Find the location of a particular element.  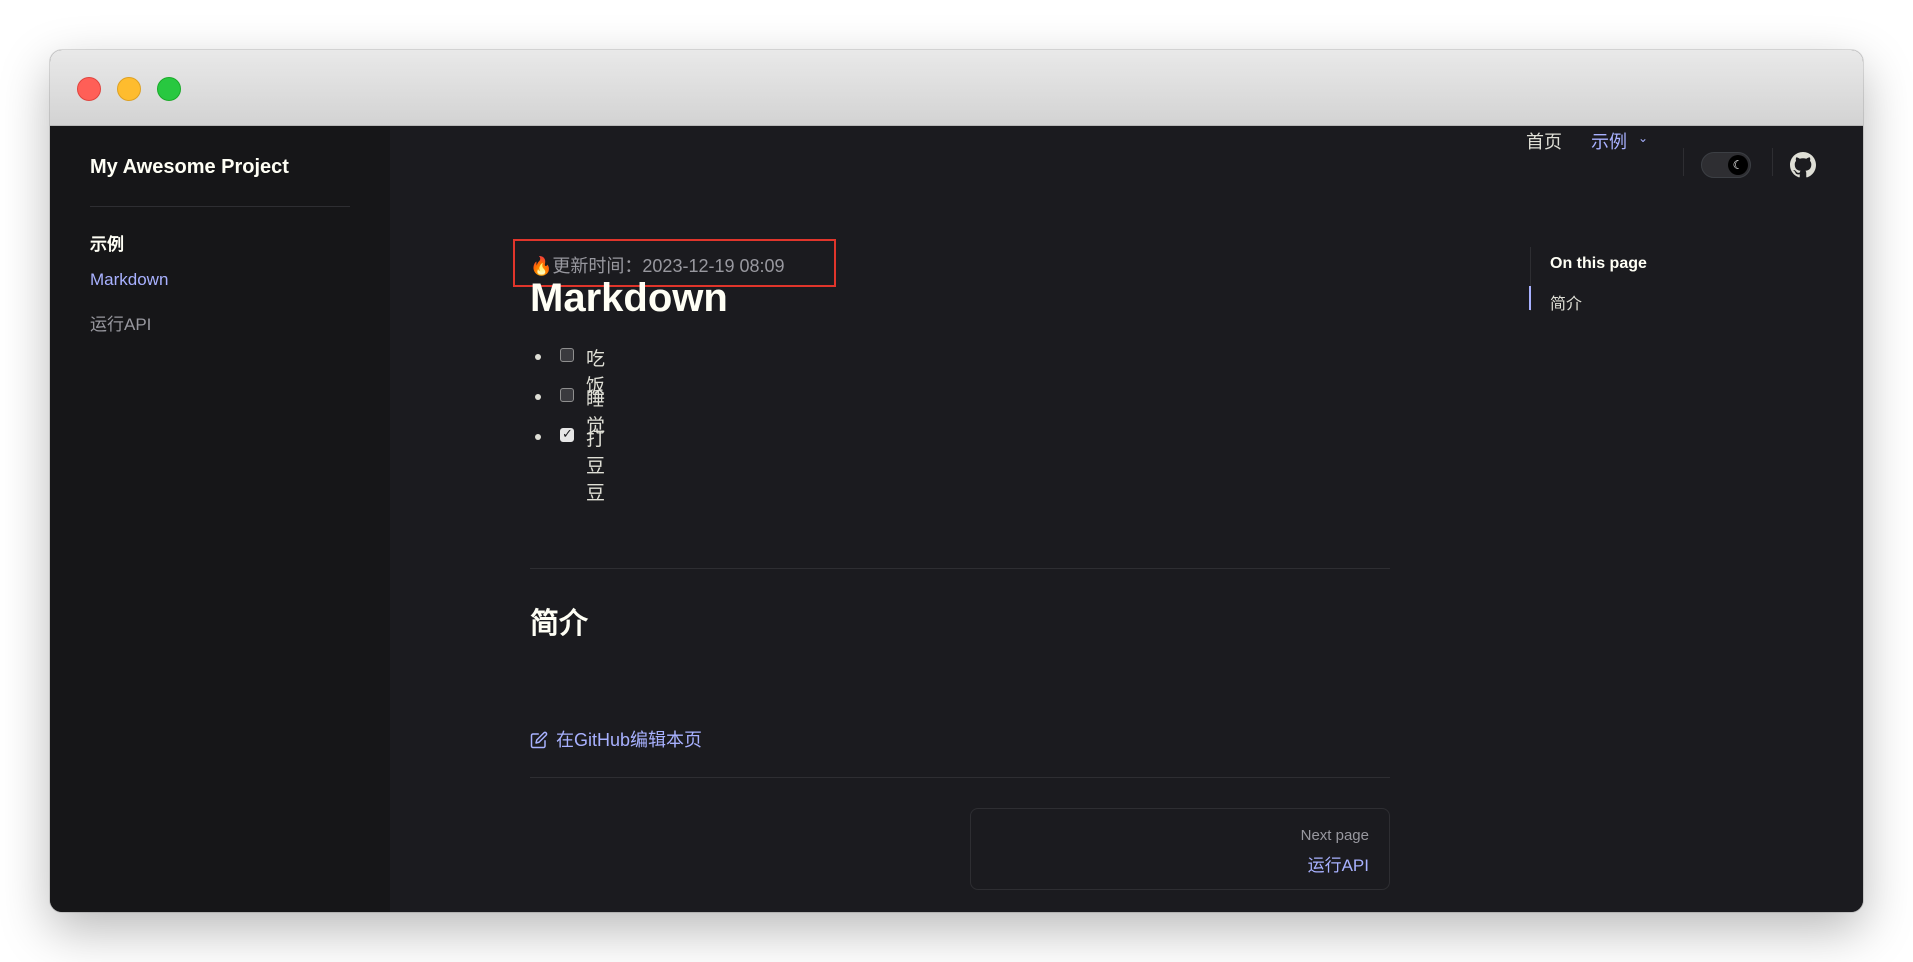

sidebar-group-title: 示例 is located at coordinates (107, 244).